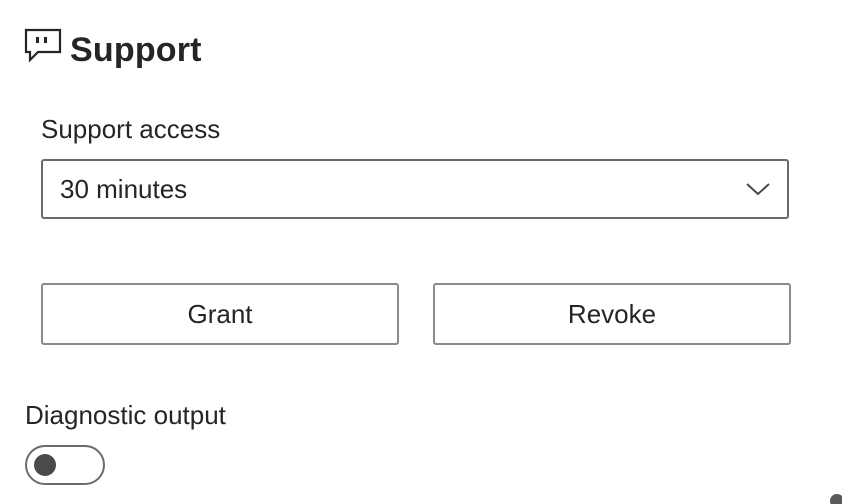 This screenshot has width=842, height=504. What do you see at coordinates (125, 415) in the screenshot?
I see `diagnostic-output-label: Diagnostic output` at bounding box center [125, 415].